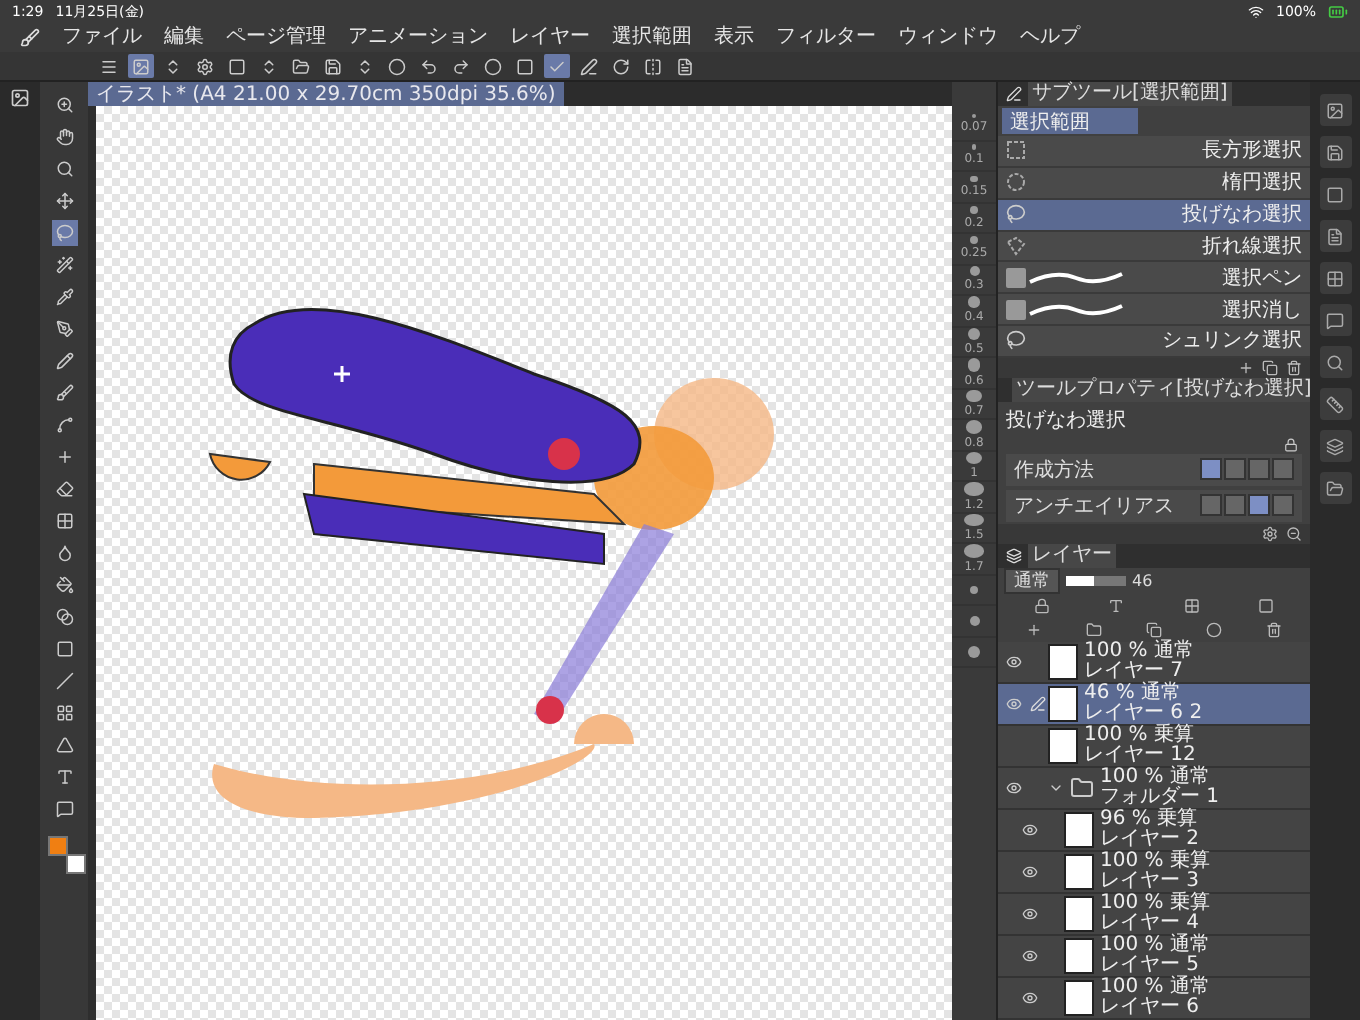 Image resolution: width=1360 pixels, height=1020 pixels. Describe the element at coordinates (301, 66) in the screenshot. I see `folder-button` at that location.